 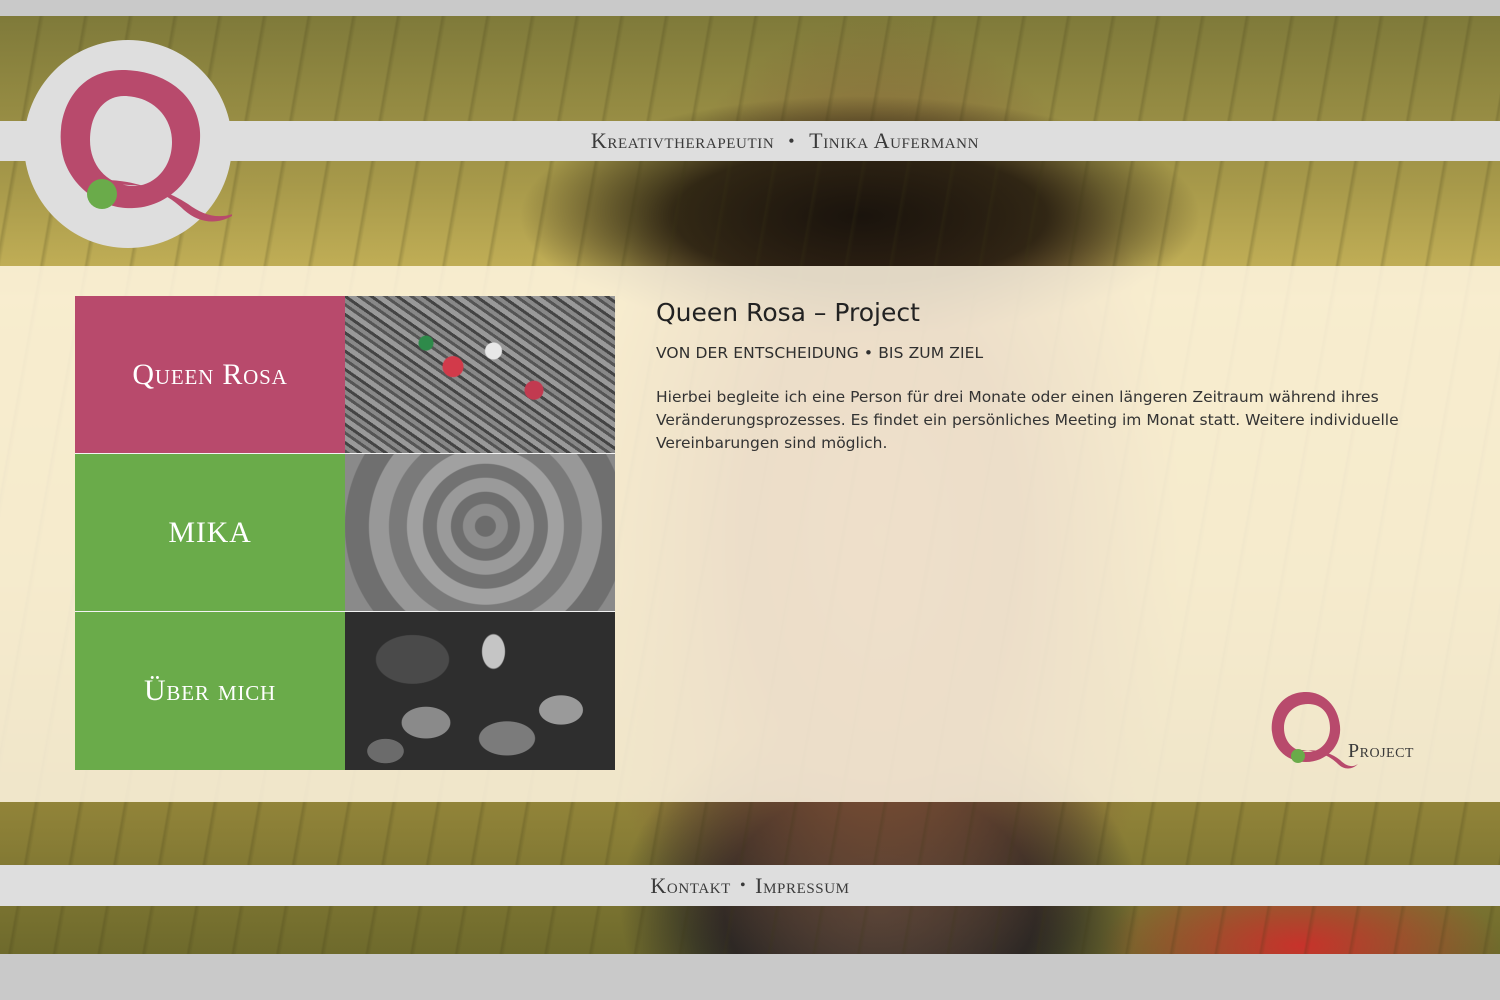 I want to click on article-subtitle: VON DER ENTSCHEIDUNG • BIS ZUM ZIEL, so click(x=820, y=353).